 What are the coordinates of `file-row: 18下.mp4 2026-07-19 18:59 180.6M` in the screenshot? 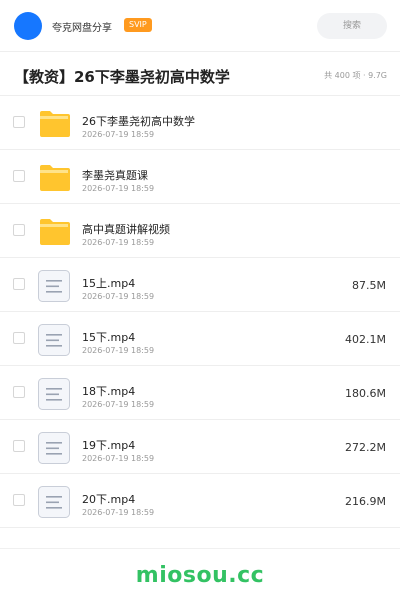 It's located at (200, 393).